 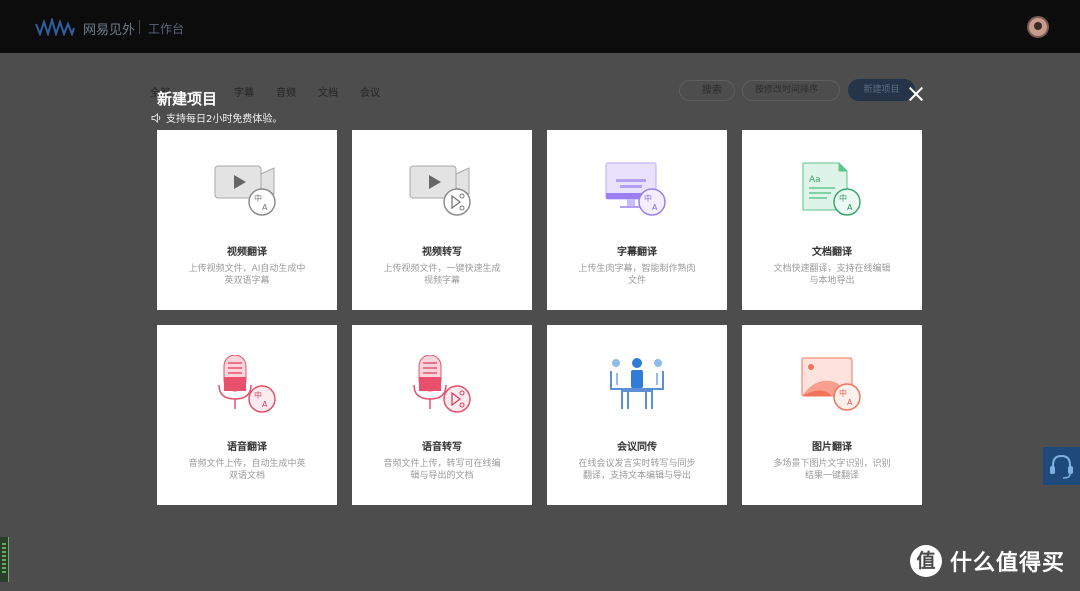 I want to click on card-description: 在线会议发言实时转写与同步翻译，支持文本编辑与导出, so click(x=637, y=470).